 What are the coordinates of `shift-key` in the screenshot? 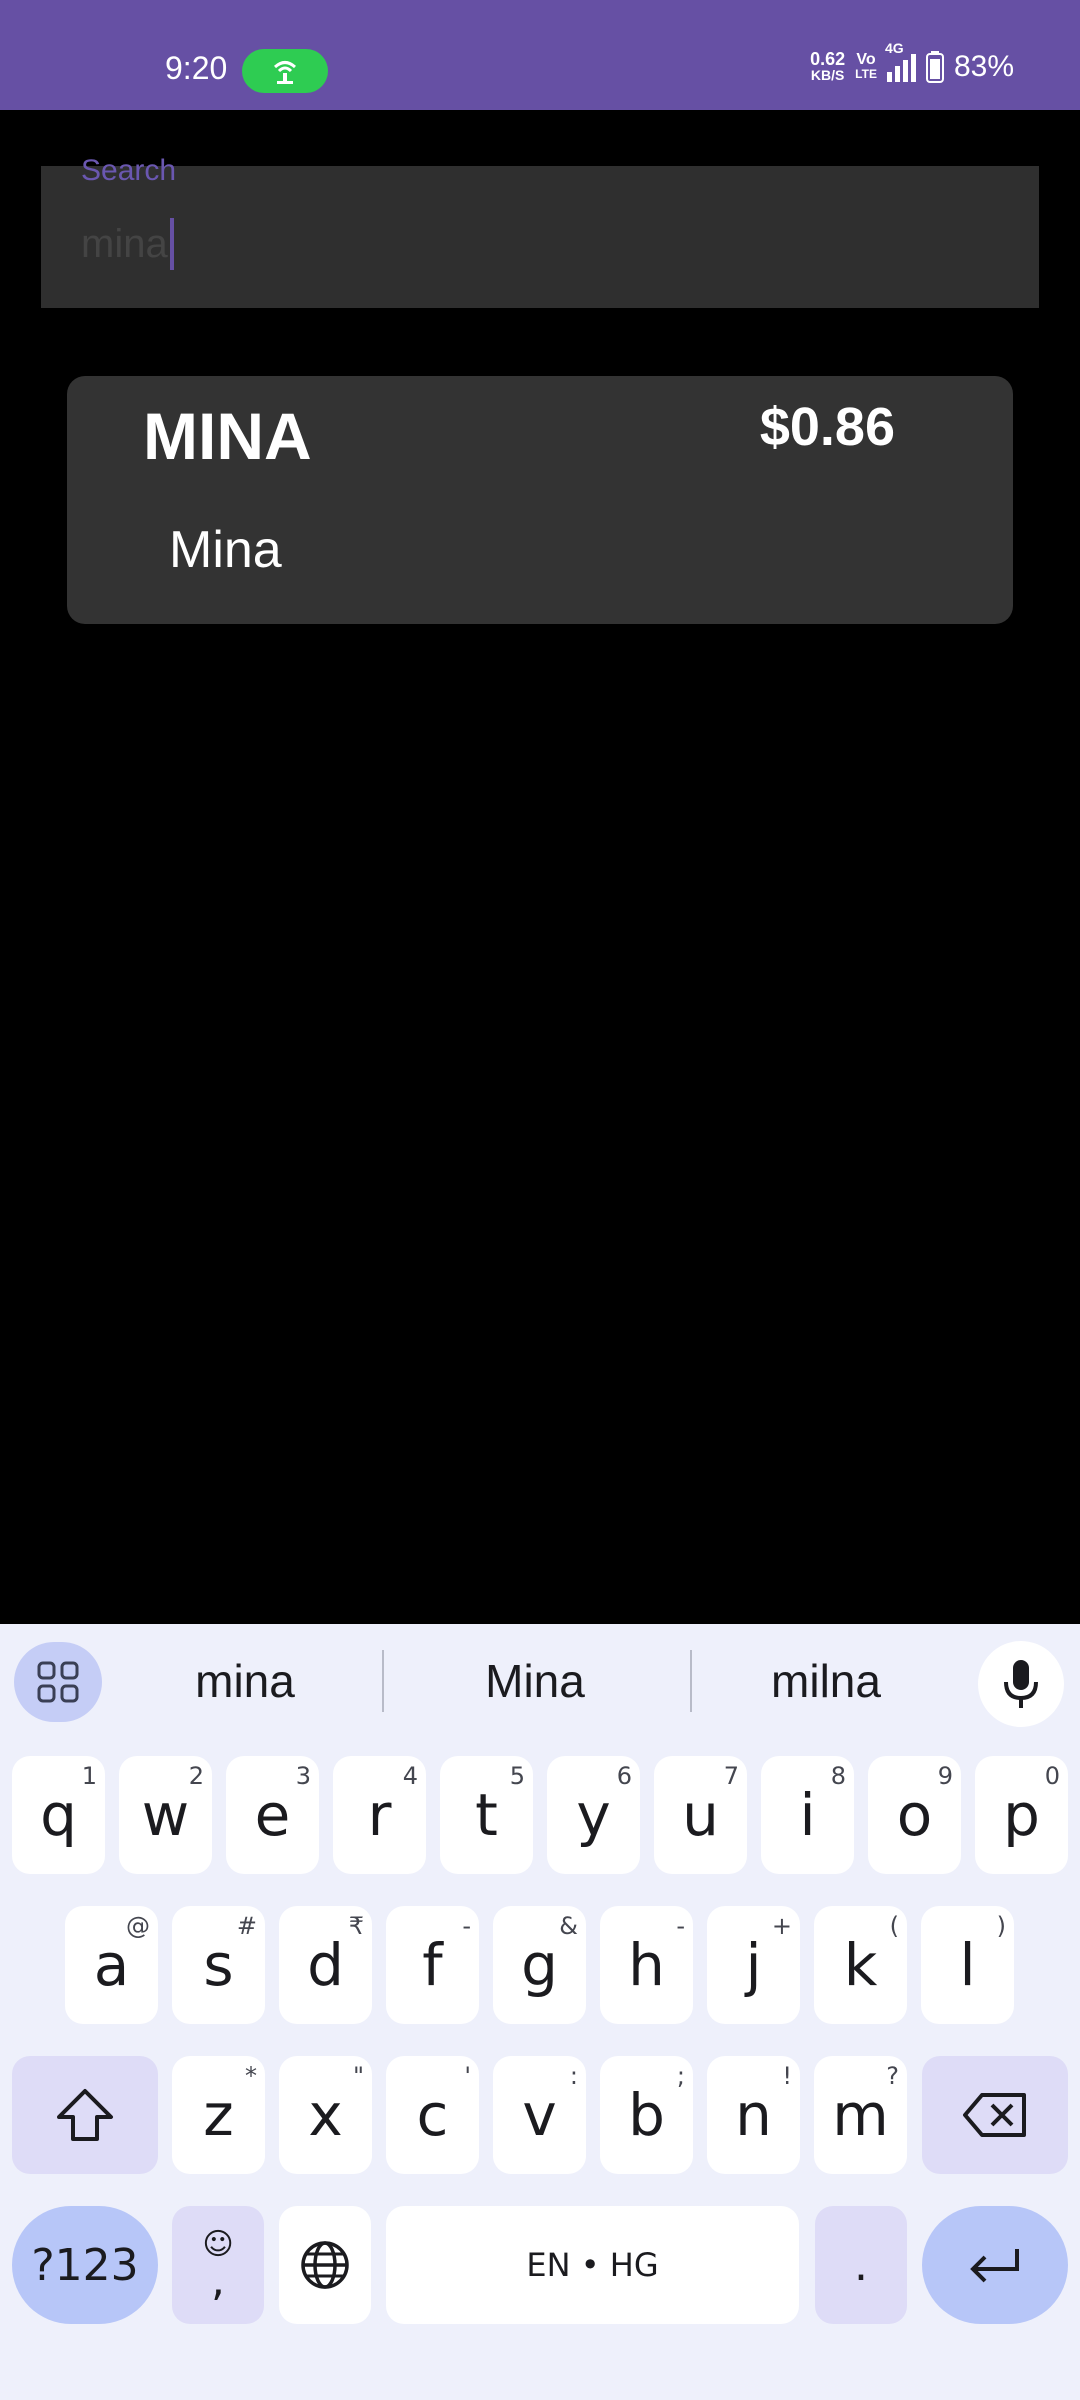 It's located at (85, 2115).